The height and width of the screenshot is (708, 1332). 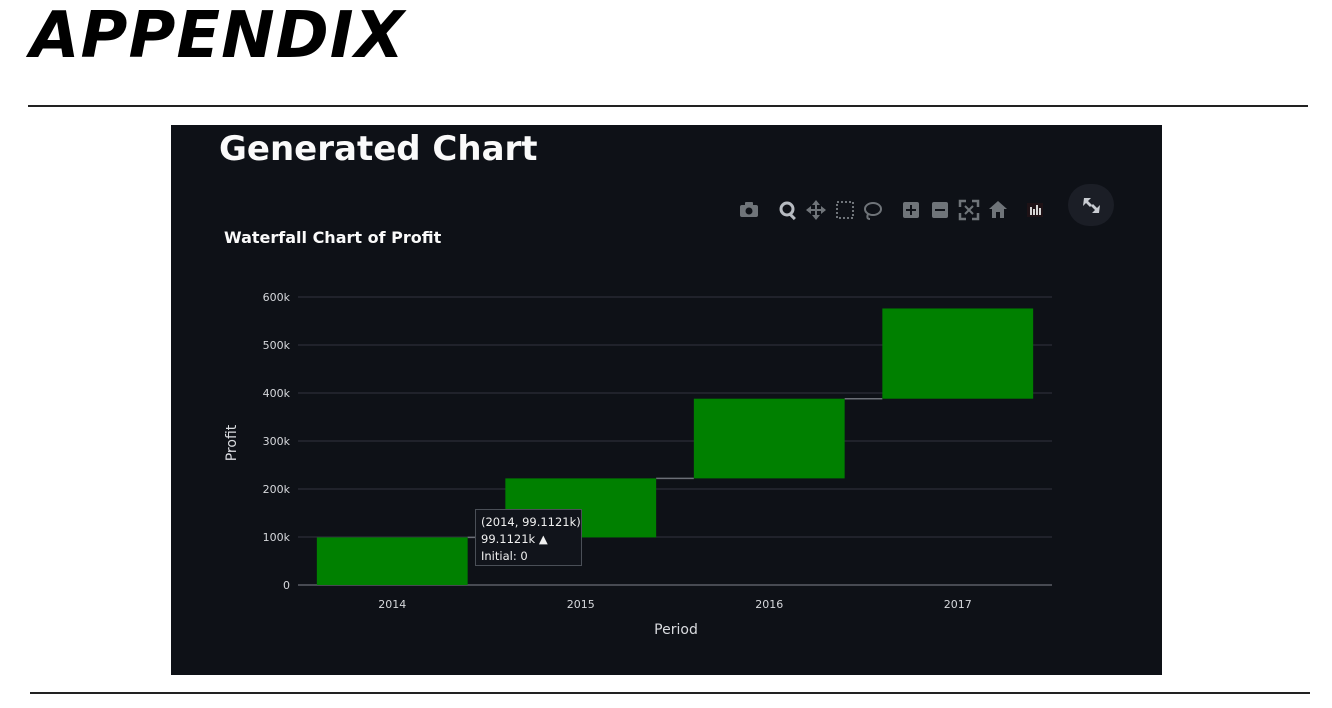 I want to click on tooltip-line-2: 99.1121k ▲, so click(x=514, y=539).